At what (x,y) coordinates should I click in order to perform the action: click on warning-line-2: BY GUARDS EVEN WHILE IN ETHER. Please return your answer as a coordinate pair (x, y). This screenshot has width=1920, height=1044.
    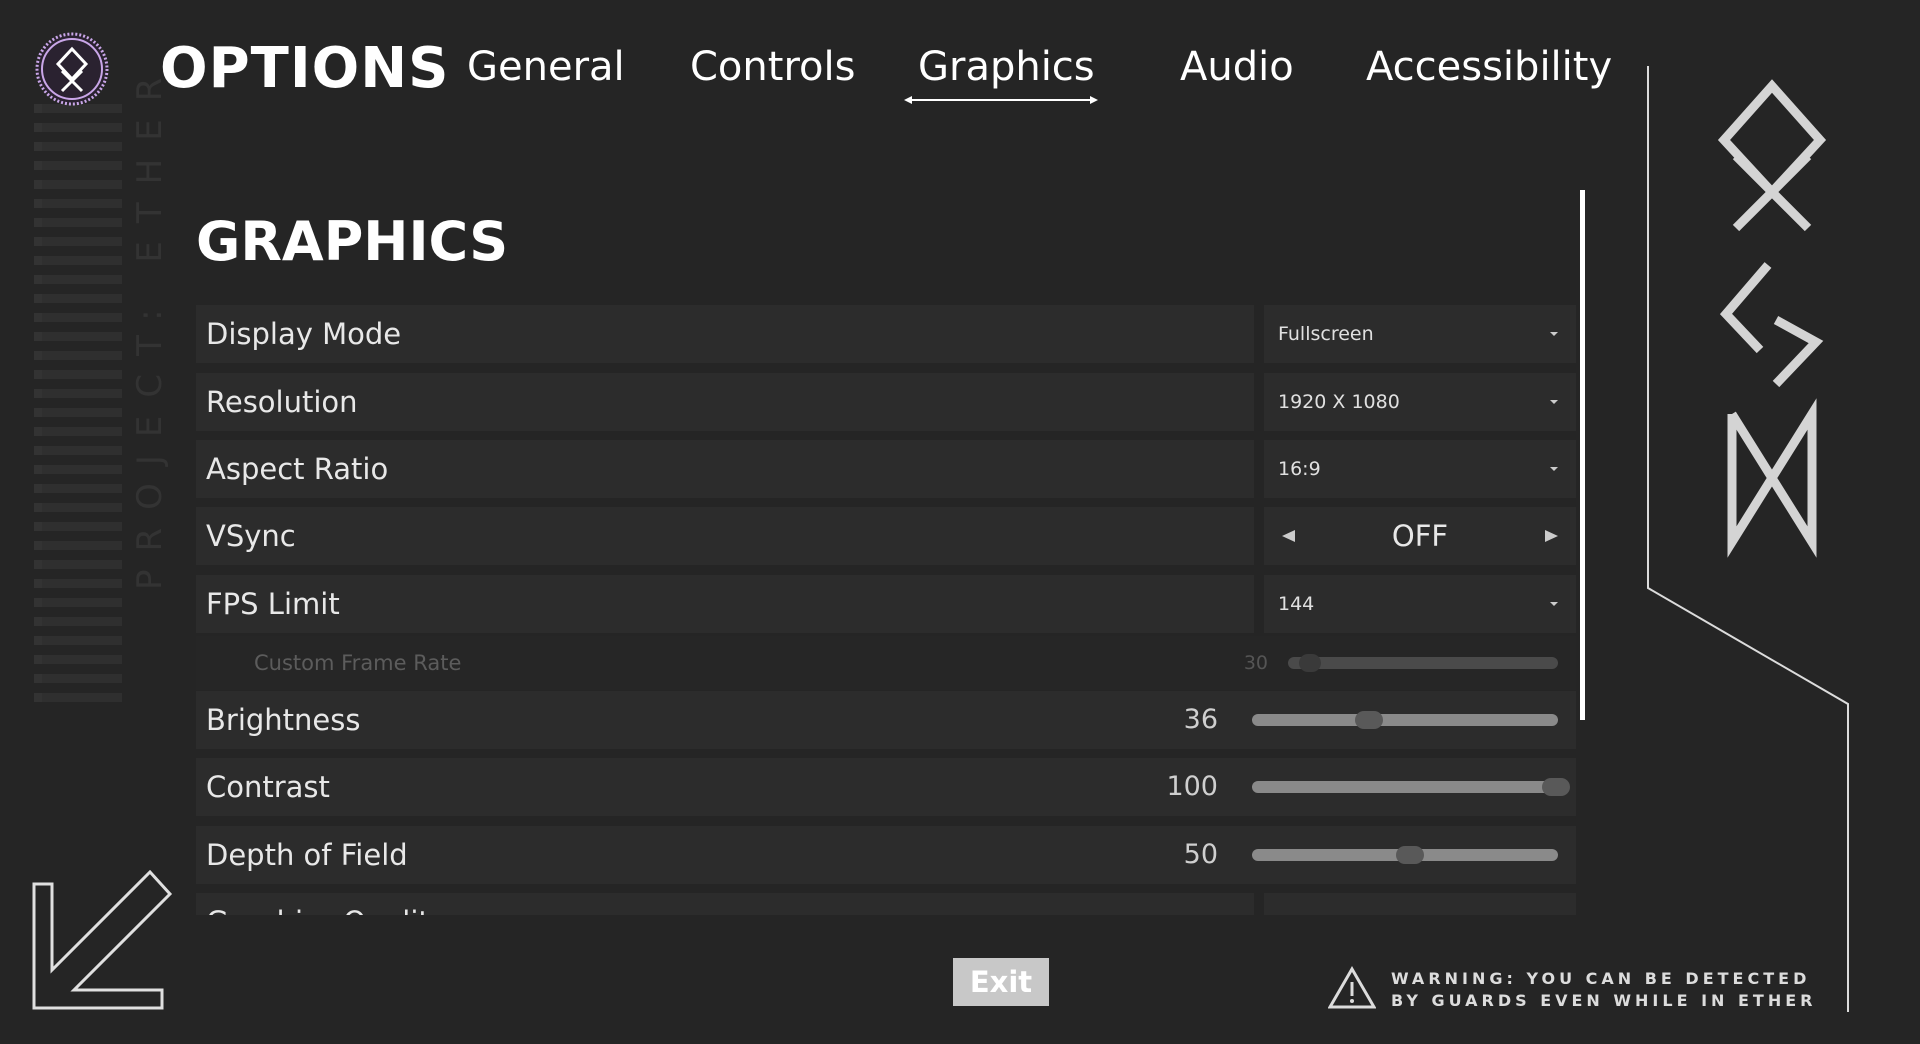
    Looking at the image, I should click on (1604, 1000).